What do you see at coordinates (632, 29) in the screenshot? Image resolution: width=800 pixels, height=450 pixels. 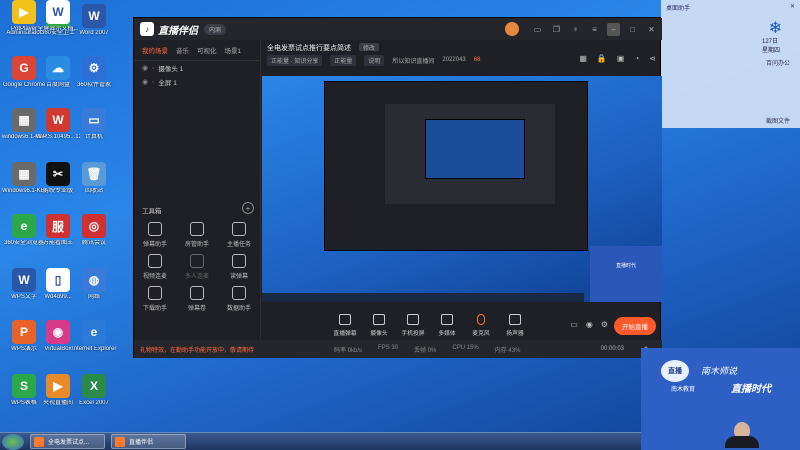 I see `maximize-icon: □` at bounding box center [632, 29].